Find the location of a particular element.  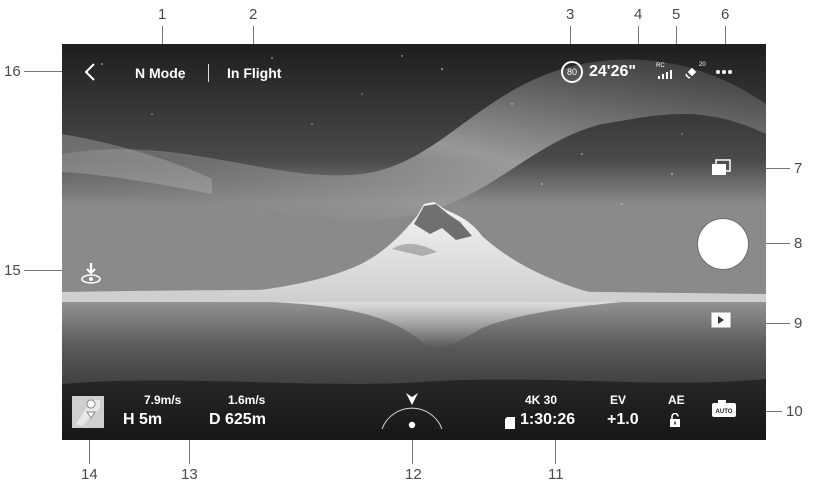

camera-settings-button: AUTO is located at coordinates (724, 410).